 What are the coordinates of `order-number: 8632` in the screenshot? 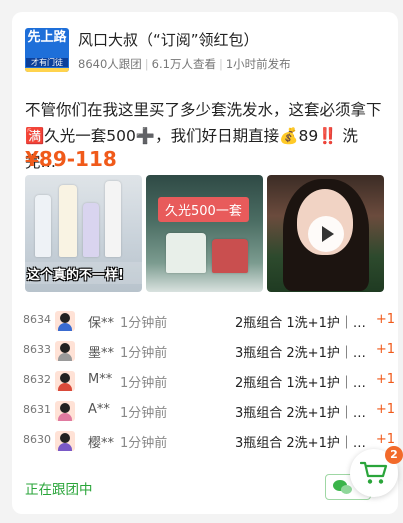 It's located at (37, 379).